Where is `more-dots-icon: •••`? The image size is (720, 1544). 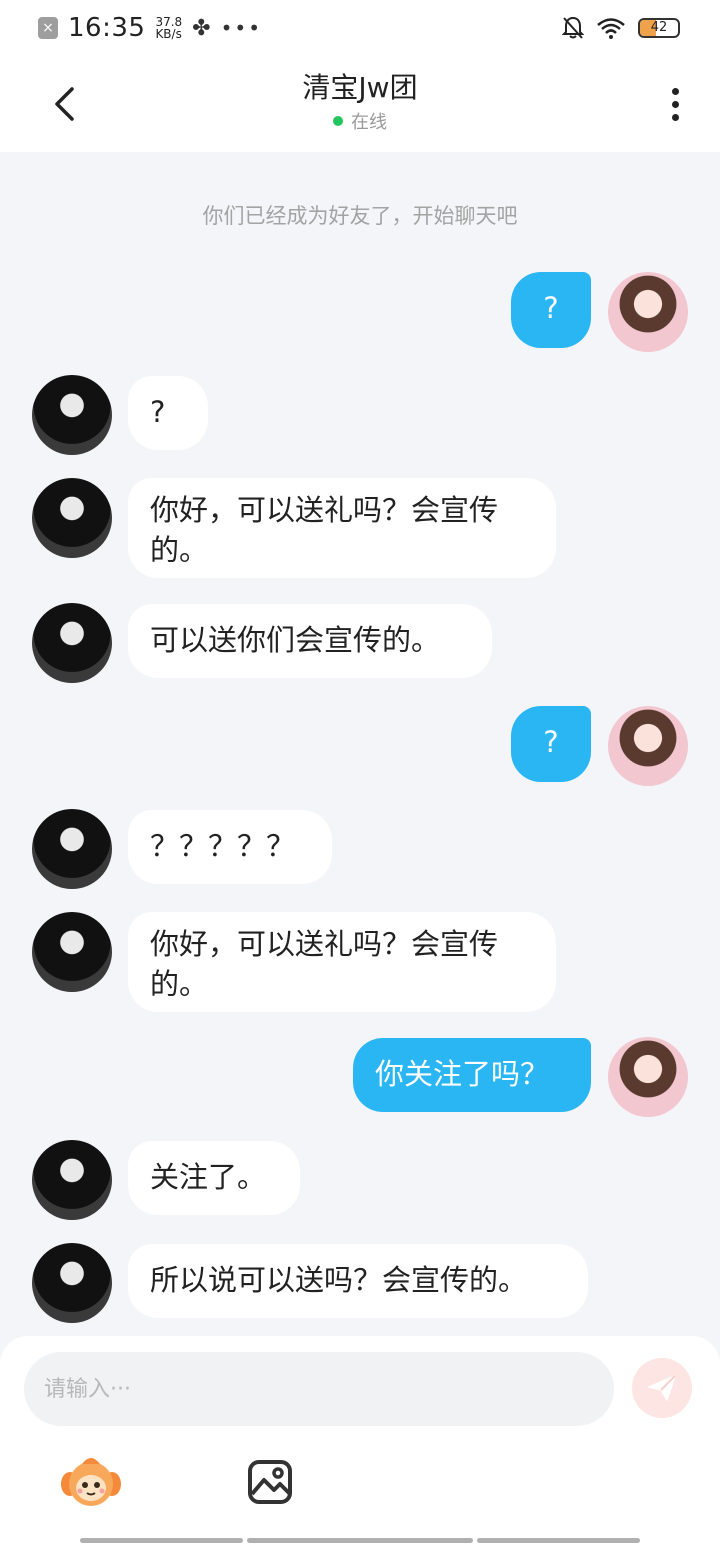 more-dots-icon: ••• is located at coordinates (241, 28).